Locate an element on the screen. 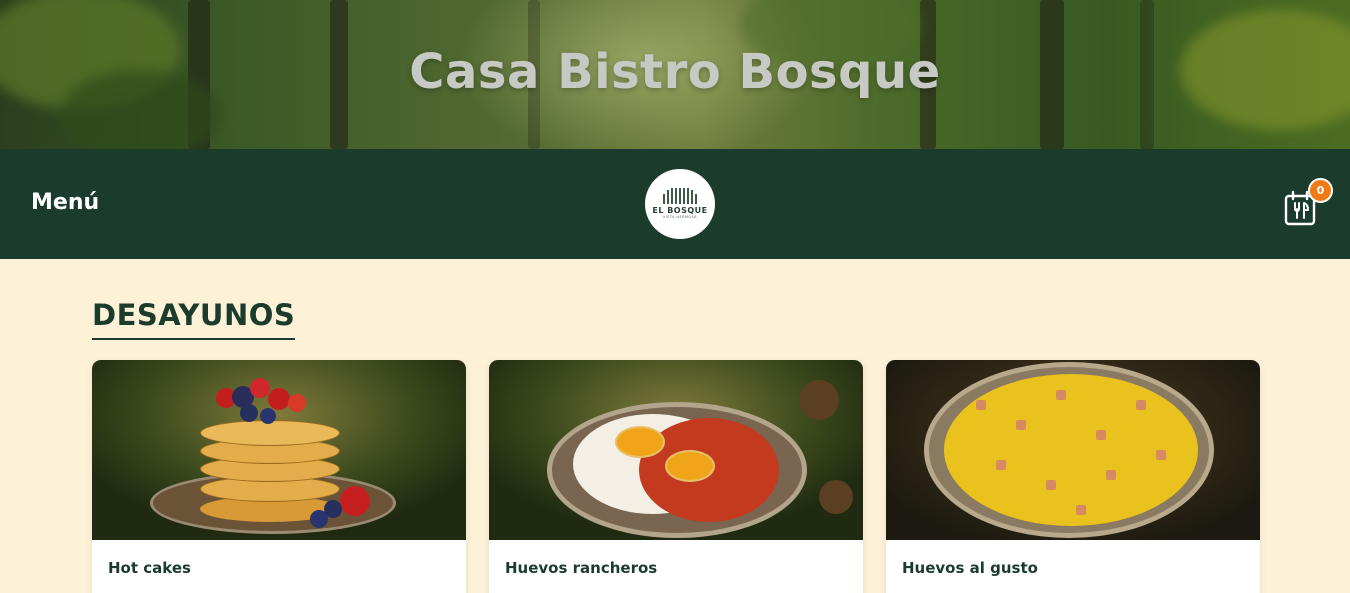  menu-item-name: Hot cakes is located at coordinates (149, 568).